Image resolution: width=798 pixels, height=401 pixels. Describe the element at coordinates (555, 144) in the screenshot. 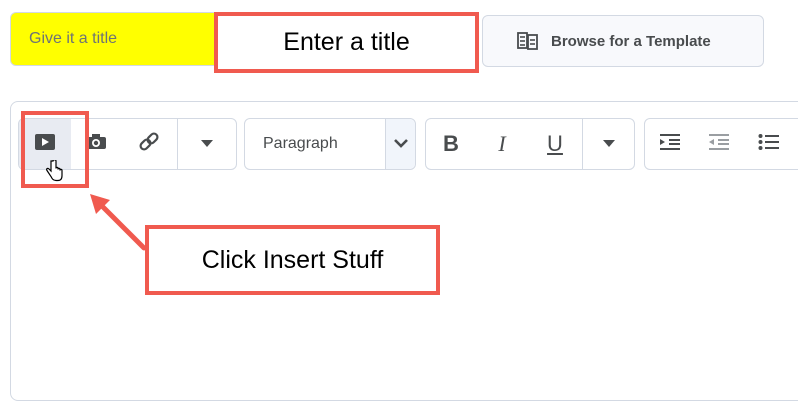

I see `underline-button: U` at that location.